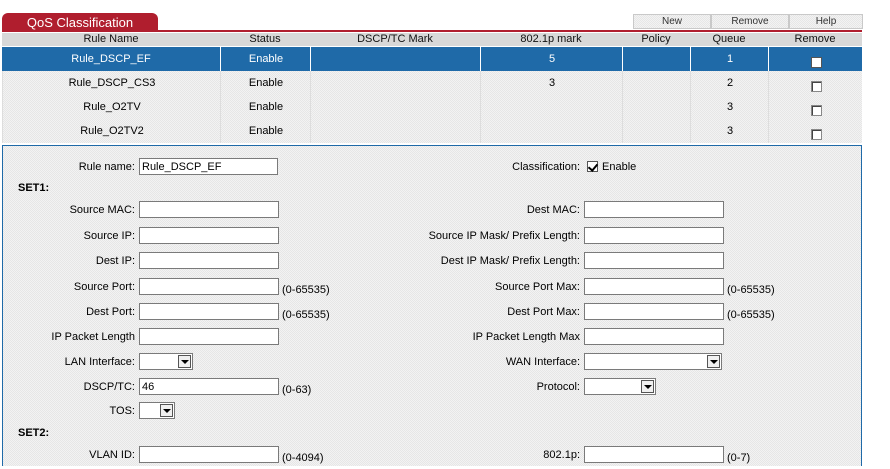  Describe the element at coordinates (729, 59) in the screenshot. I see `queue-cell: 1` at that location.